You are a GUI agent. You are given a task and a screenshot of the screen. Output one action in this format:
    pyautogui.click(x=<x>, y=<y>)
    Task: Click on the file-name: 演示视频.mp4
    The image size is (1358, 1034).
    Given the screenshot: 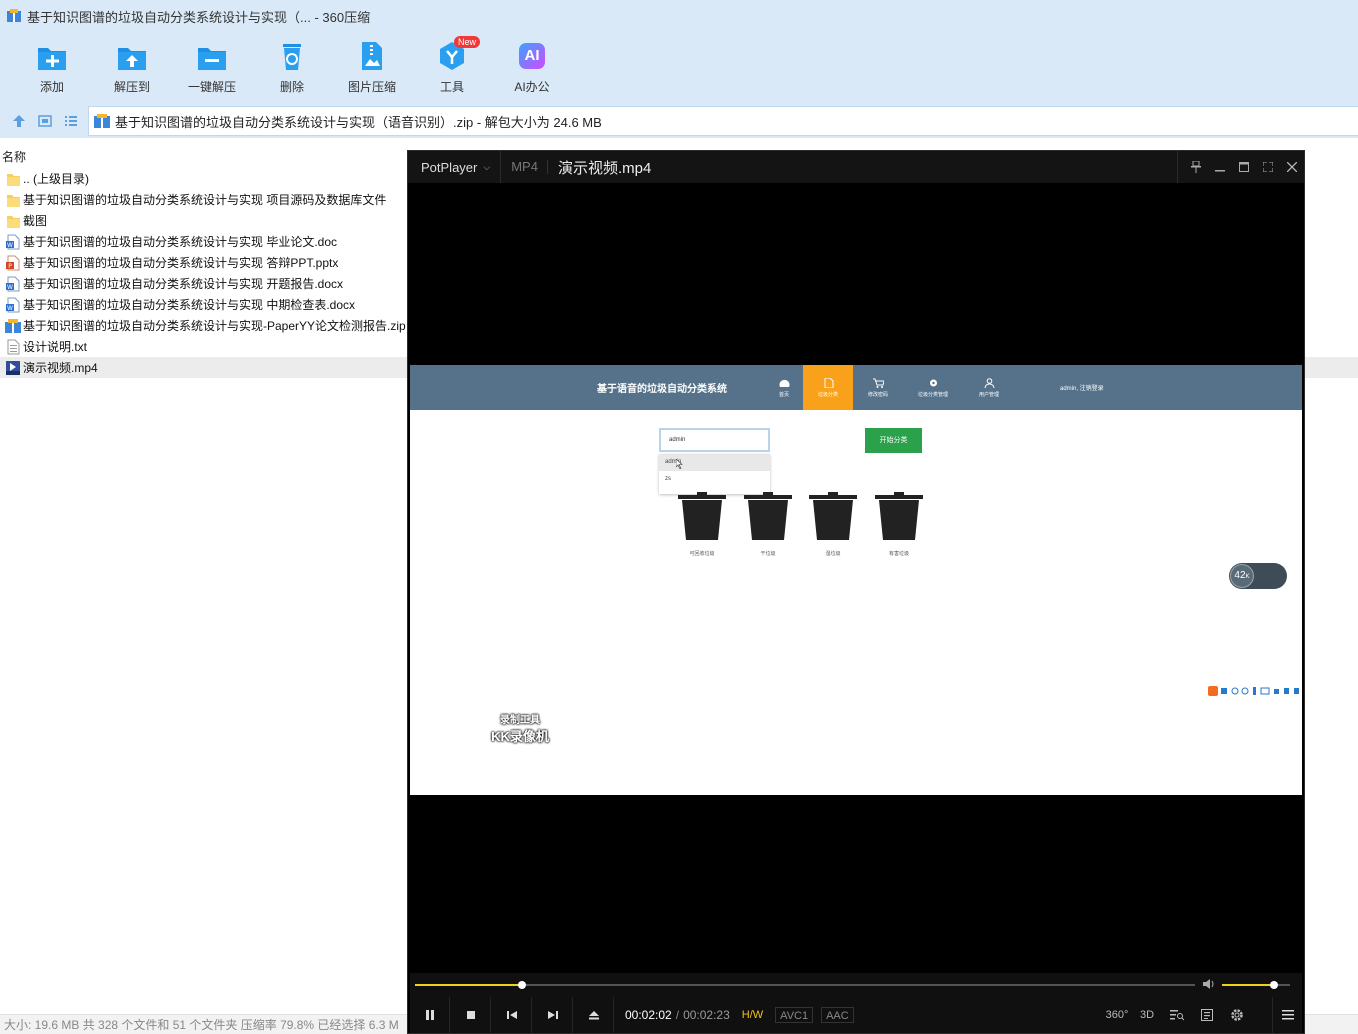 What is the action you would take?
    pyautogui.click(x=60, y=368)
    